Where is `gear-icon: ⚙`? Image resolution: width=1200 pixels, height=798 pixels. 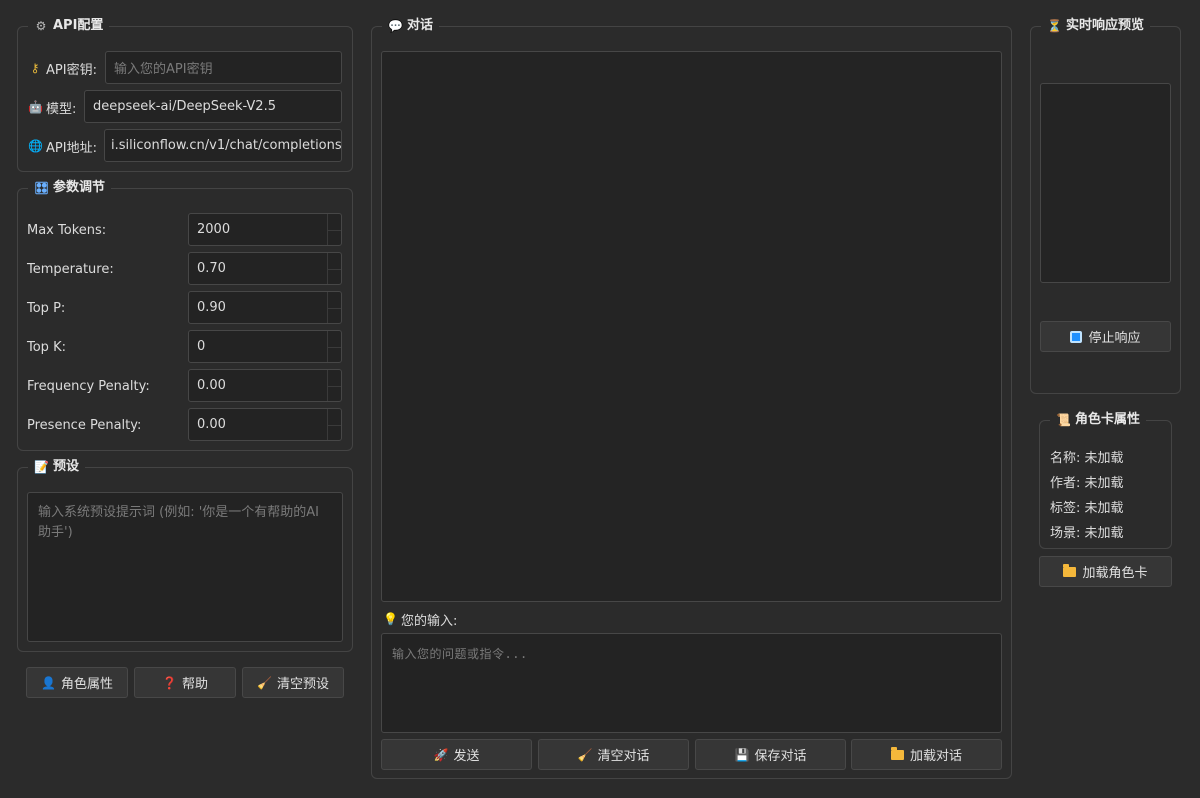 gear-icon: ⚙ is located at coordinates (41, 26).